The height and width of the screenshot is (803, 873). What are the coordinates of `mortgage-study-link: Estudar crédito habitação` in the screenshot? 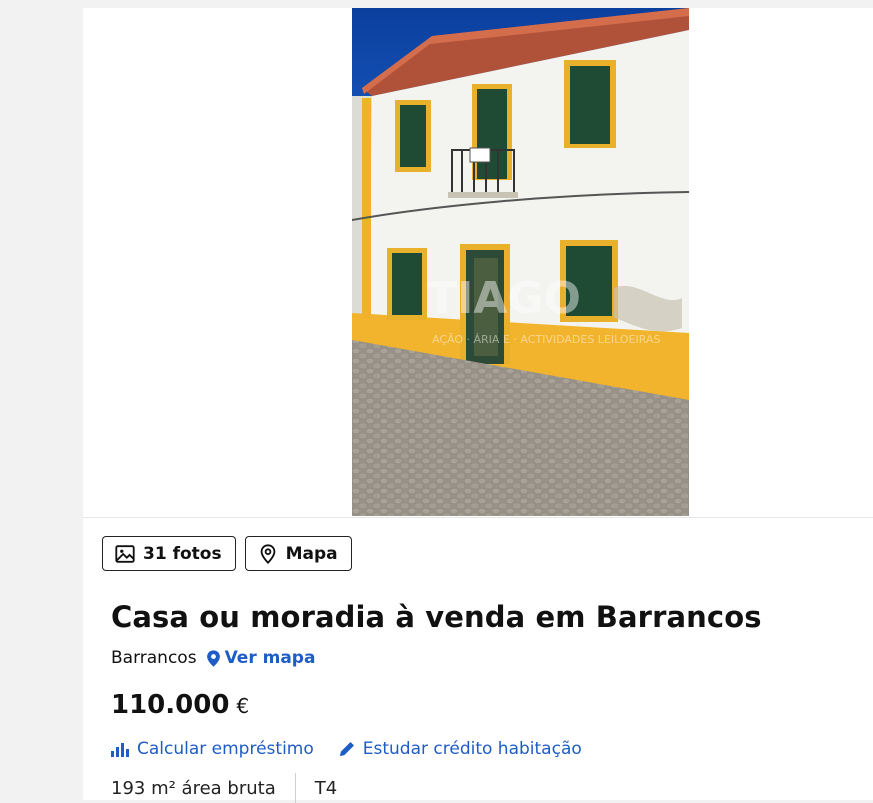 It's located at (460, 749).